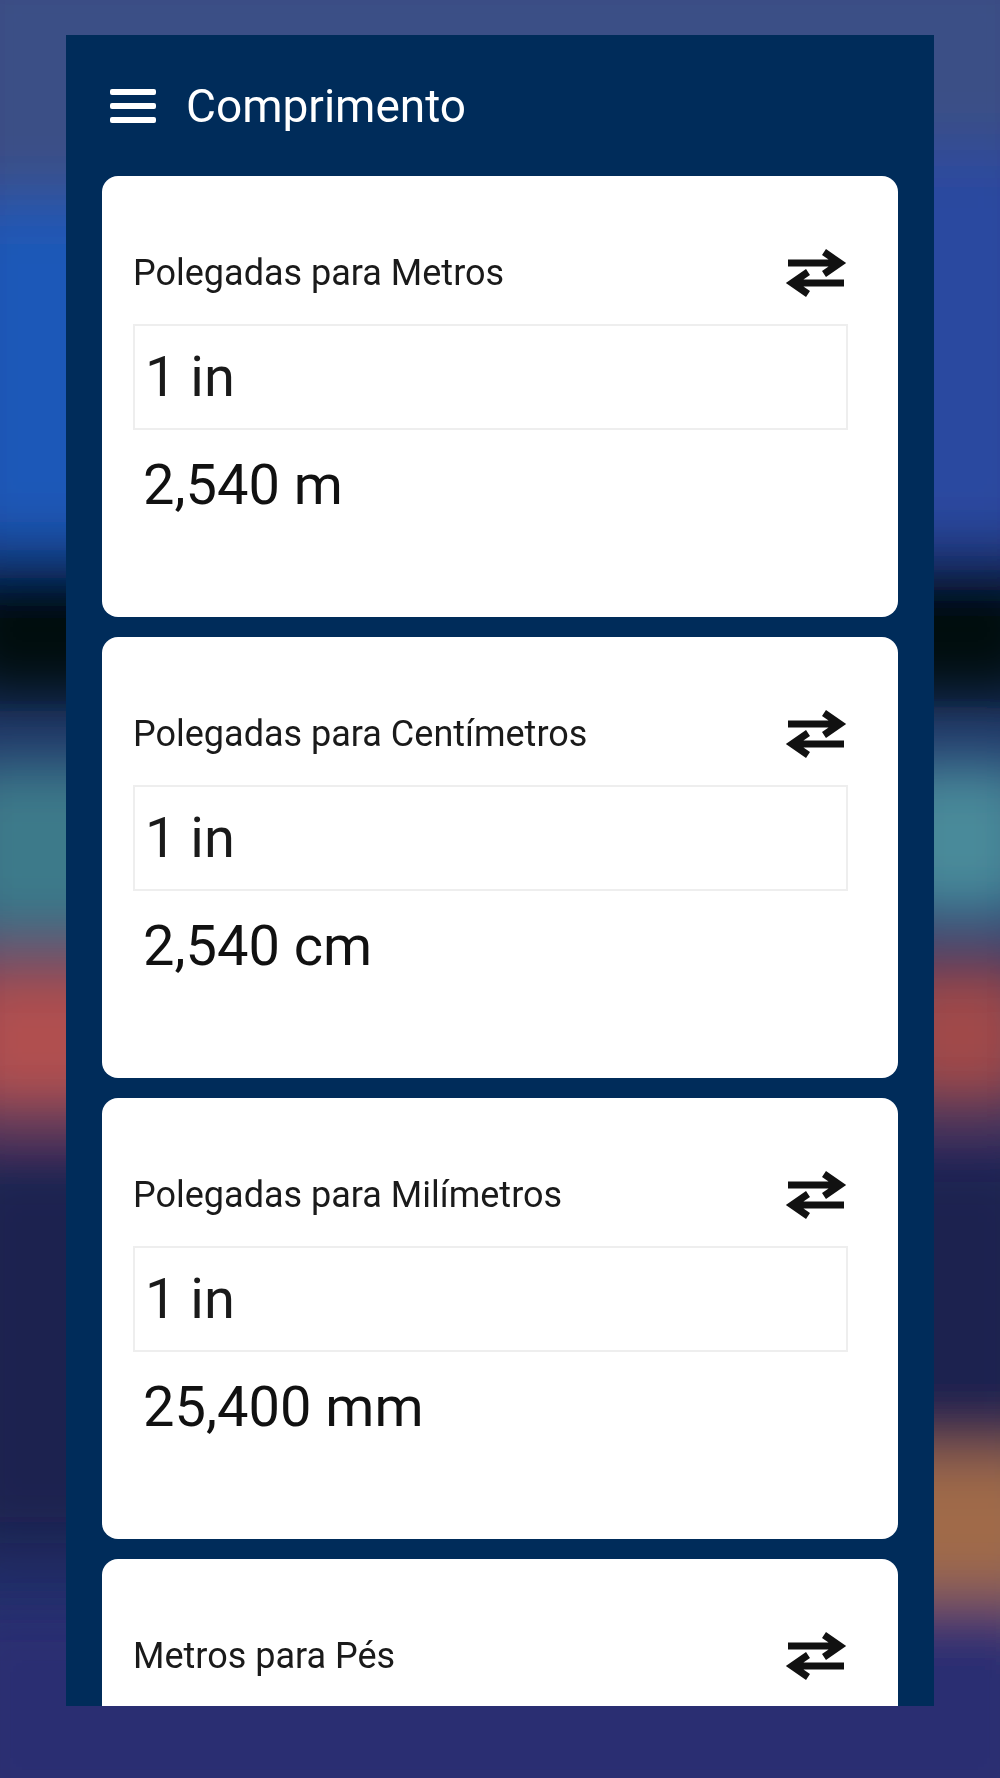 The height and width of the screenshot is (1778, 1000). Describe the element at coordinates (283, 1407) in the screenshot. I see `result-text: 25,400 mm` at that location.